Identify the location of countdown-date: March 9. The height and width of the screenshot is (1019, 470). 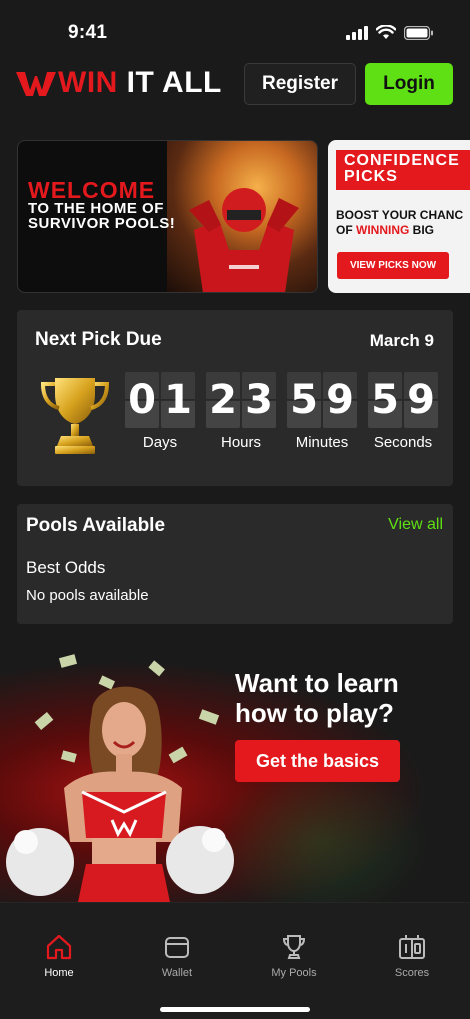
(401, 340).